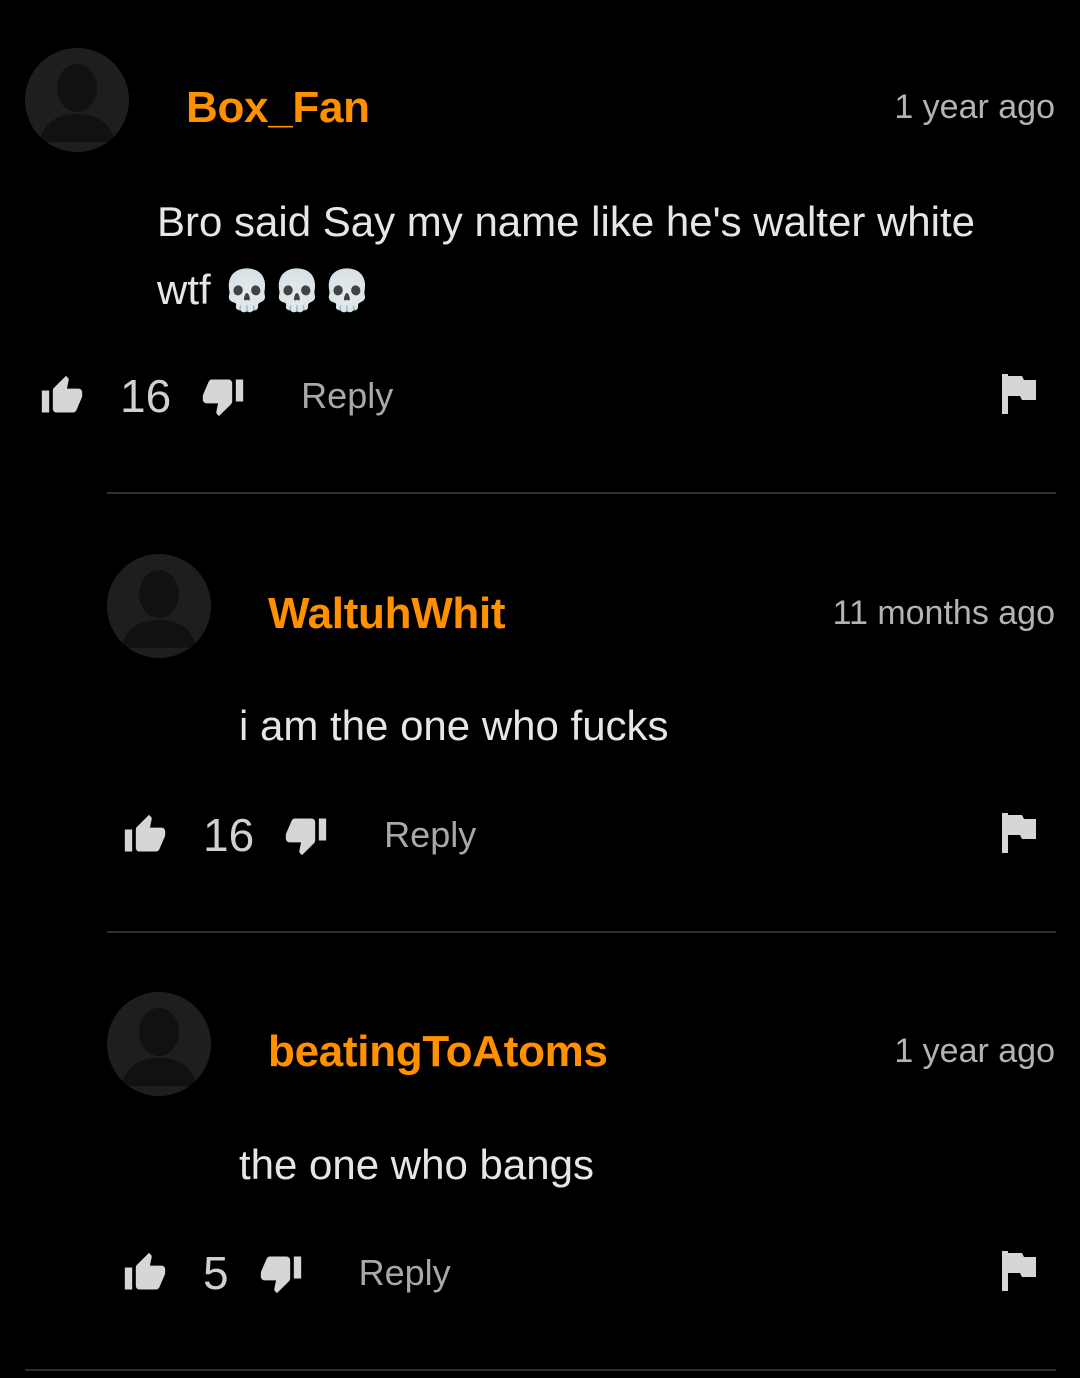  What do you see at coordinates (278, 108) in the screenshot?
I see `username: Box_Fan` at bounding box center [278, 108].